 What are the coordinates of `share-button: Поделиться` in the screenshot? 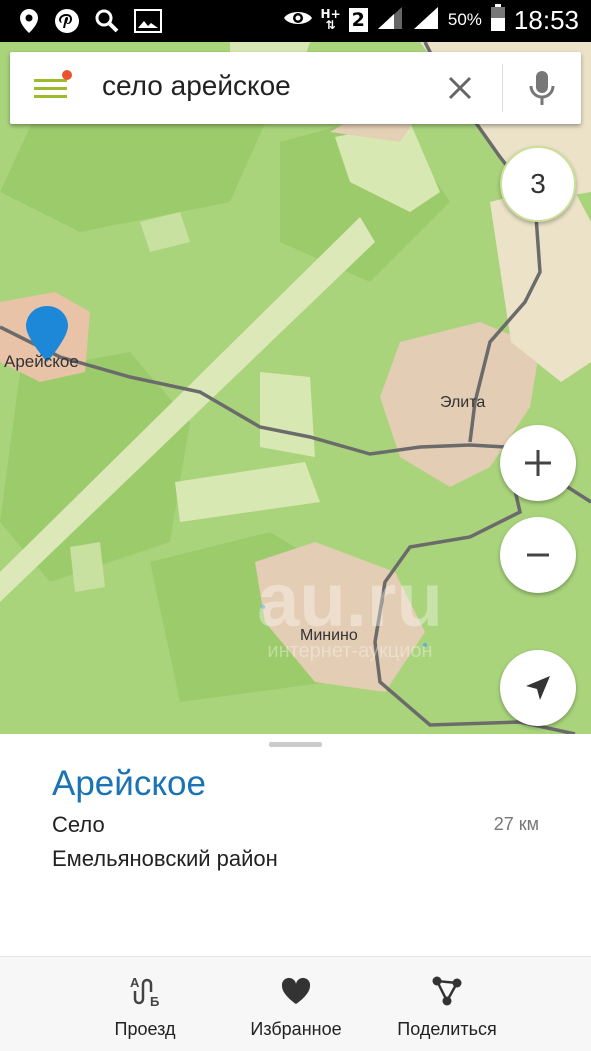 It's located at (447, 1004).